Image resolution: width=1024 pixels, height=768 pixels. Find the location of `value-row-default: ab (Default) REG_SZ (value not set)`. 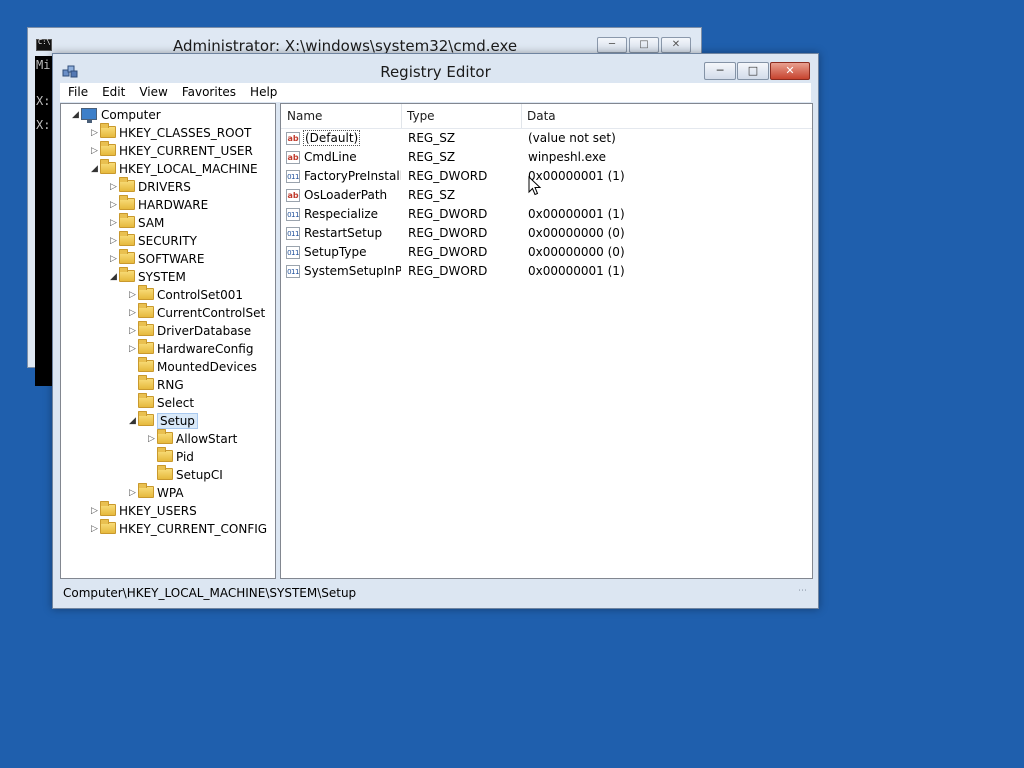

value-row-default: ab (Default) REG_SZ (value not set) is located at coordinates (546, 138).